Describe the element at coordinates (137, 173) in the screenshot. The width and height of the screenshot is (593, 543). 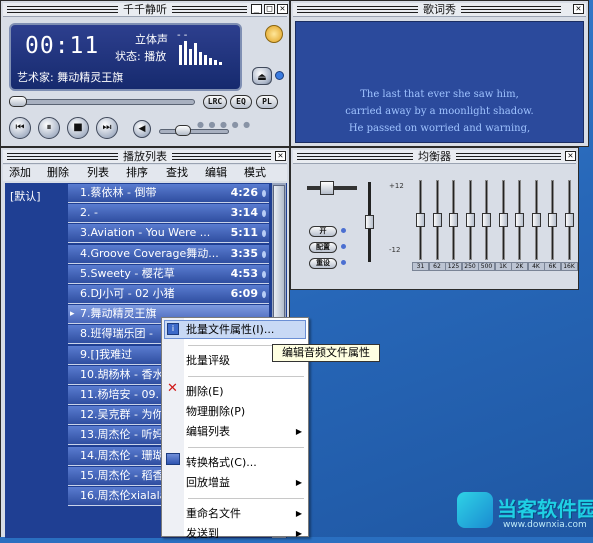
I see `menu-sort: 排序` at that location.